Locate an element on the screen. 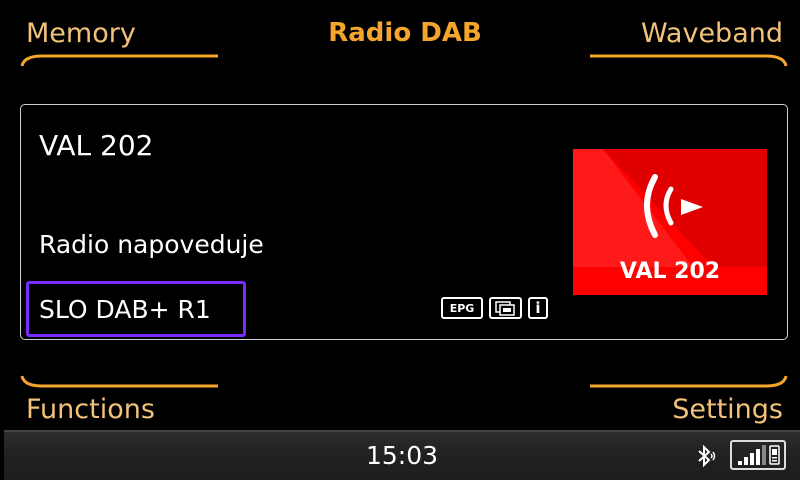  radio-text: Radio napoveduje is located at coordinates (151, 244).